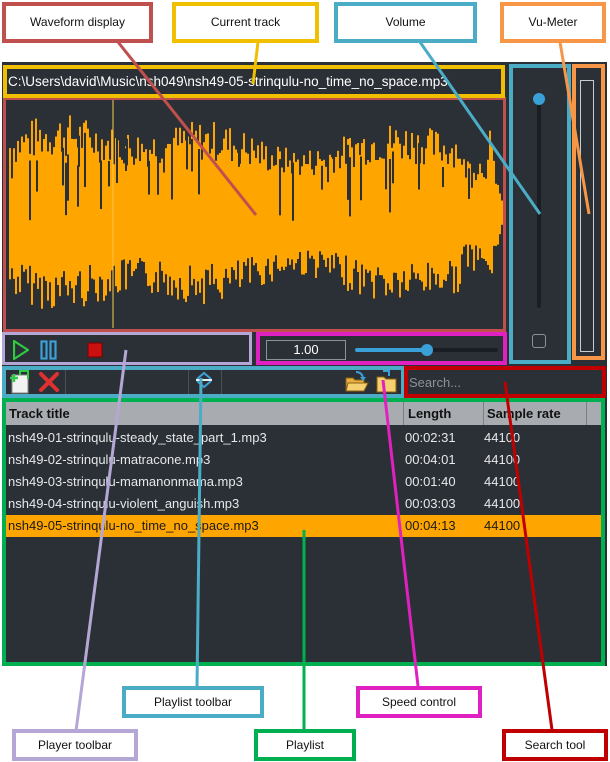 This screenshot has height=762, width=610. I want to click on label-vu-meter: Vu-Meter, so click(553, 22).